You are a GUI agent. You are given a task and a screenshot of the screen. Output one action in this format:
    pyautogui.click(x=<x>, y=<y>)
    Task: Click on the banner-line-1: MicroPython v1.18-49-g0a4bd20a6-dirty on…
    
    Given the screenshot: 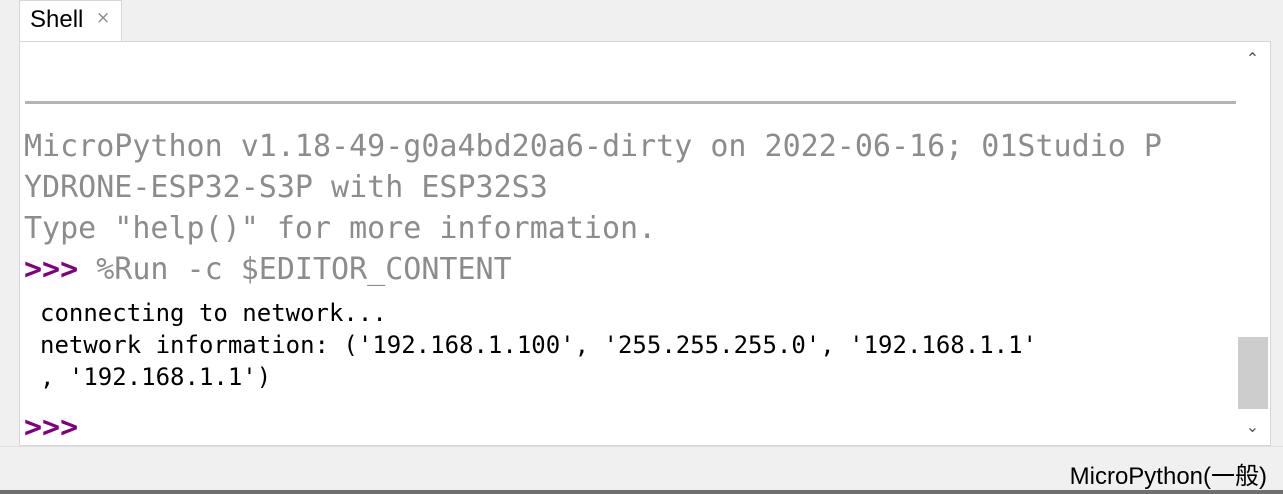 What is the action you would take?
    pyautogui.click(x=593, y=146)
    